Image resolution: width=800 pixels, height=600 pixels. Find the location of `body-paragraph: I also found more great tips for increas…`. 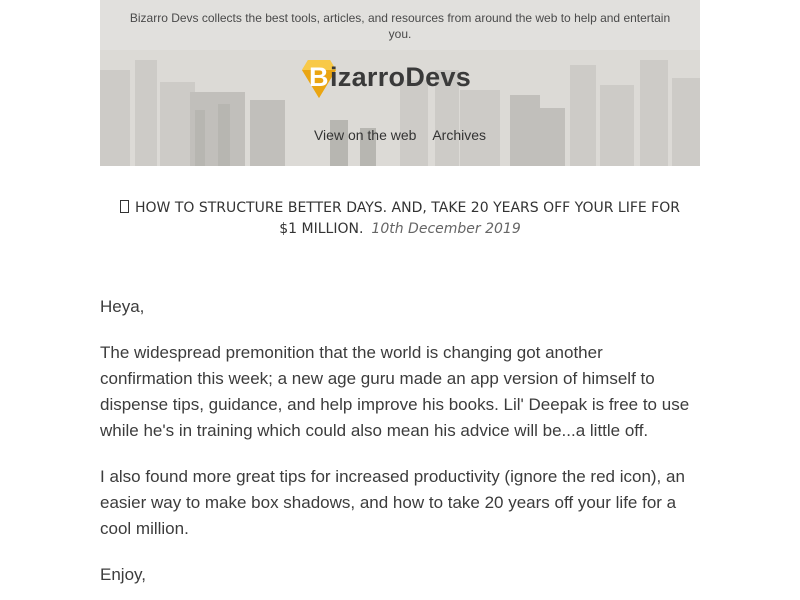

body-paragraph: I also found more great tips for increas… is located at coordinates (392, 502).